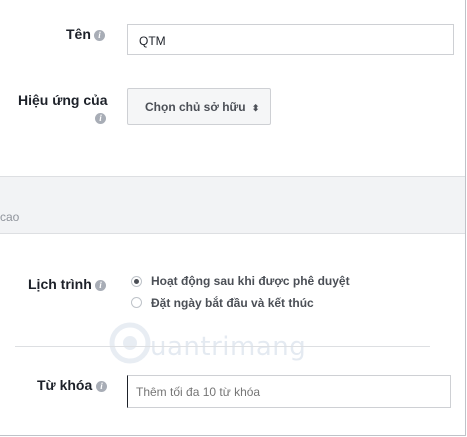  Describe the element at coordinates (136, 281) in the screenshot. I see `radio-after-approval` at that location.